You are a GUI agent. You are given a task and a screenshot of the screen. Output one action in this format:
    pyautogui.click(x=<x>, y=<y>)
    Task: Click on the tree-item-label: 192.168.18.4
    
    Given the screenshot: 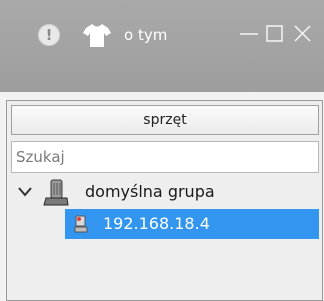 What is the action you would take?
    pyautogui.click(x=156, y=223)
    